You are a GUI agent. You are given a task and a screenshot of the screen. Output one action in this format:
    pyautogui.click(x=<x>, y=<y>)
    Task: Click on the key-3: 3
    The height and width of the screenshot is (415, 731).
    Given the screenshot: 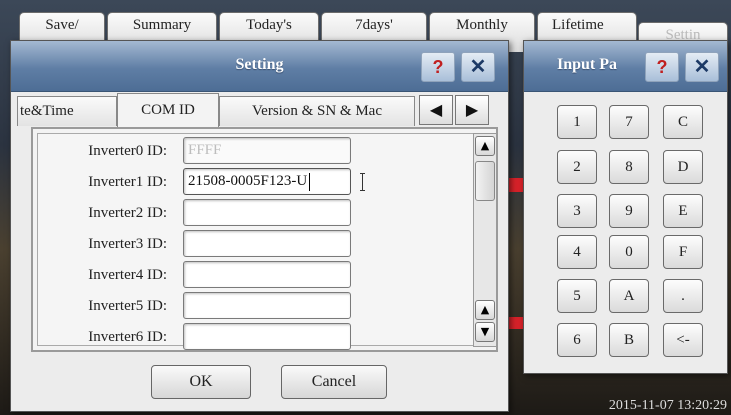 What is the action you would take?
    pyautogui.click(x=577, y=211)
    